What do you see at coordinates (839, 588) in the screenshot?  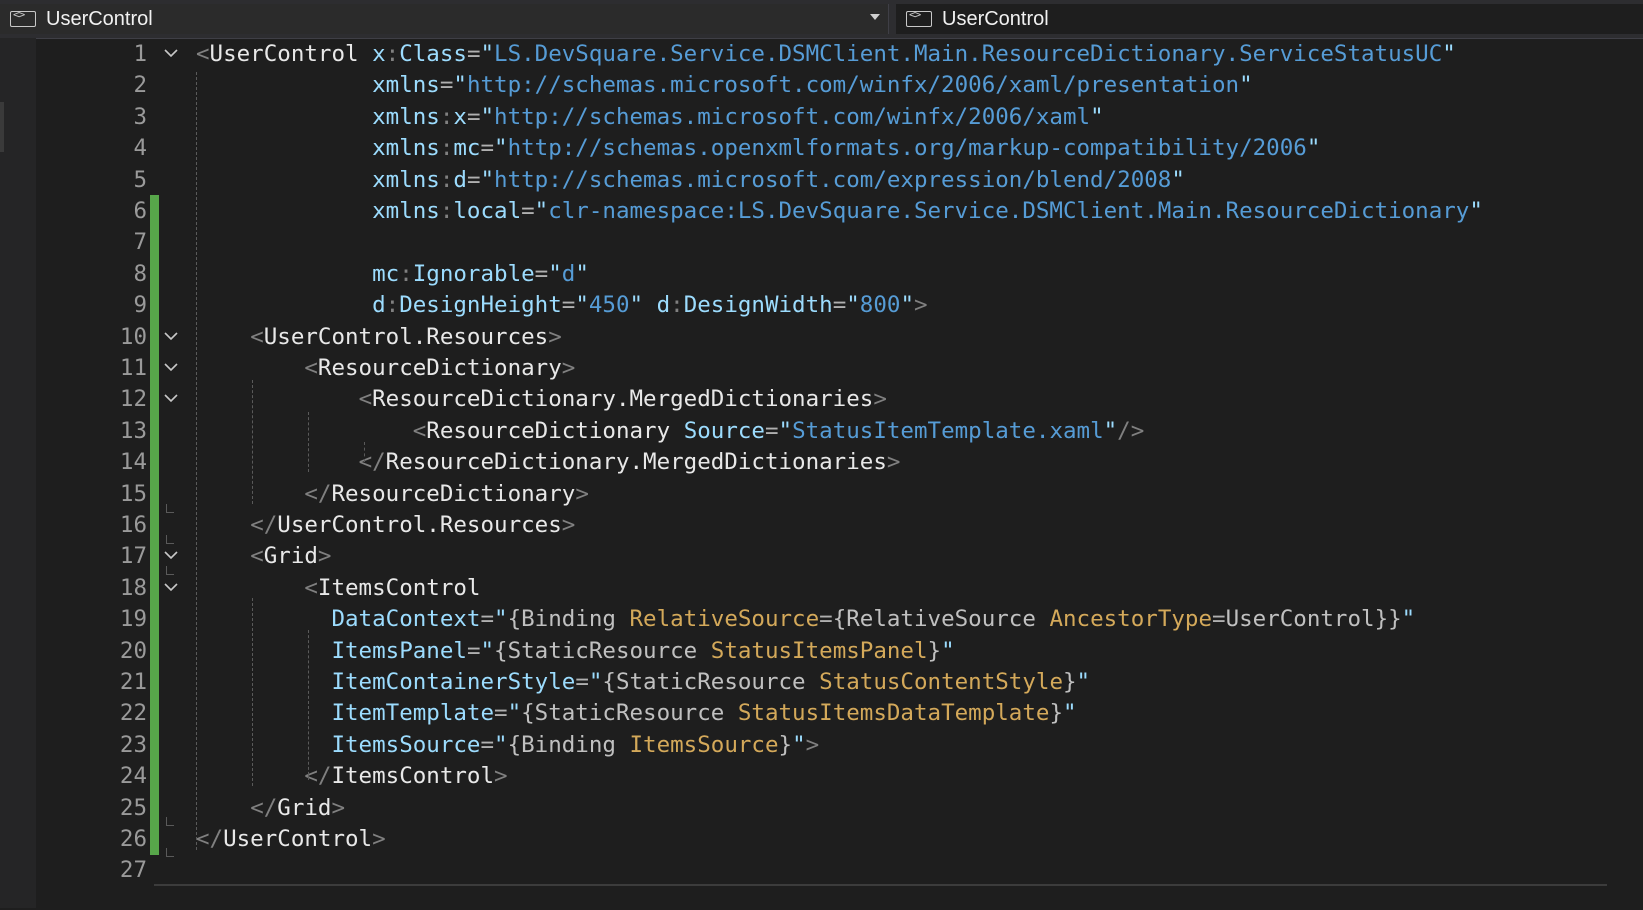 I see `code-line: 18 <ItemsControl` at bounding box center [839, 588].